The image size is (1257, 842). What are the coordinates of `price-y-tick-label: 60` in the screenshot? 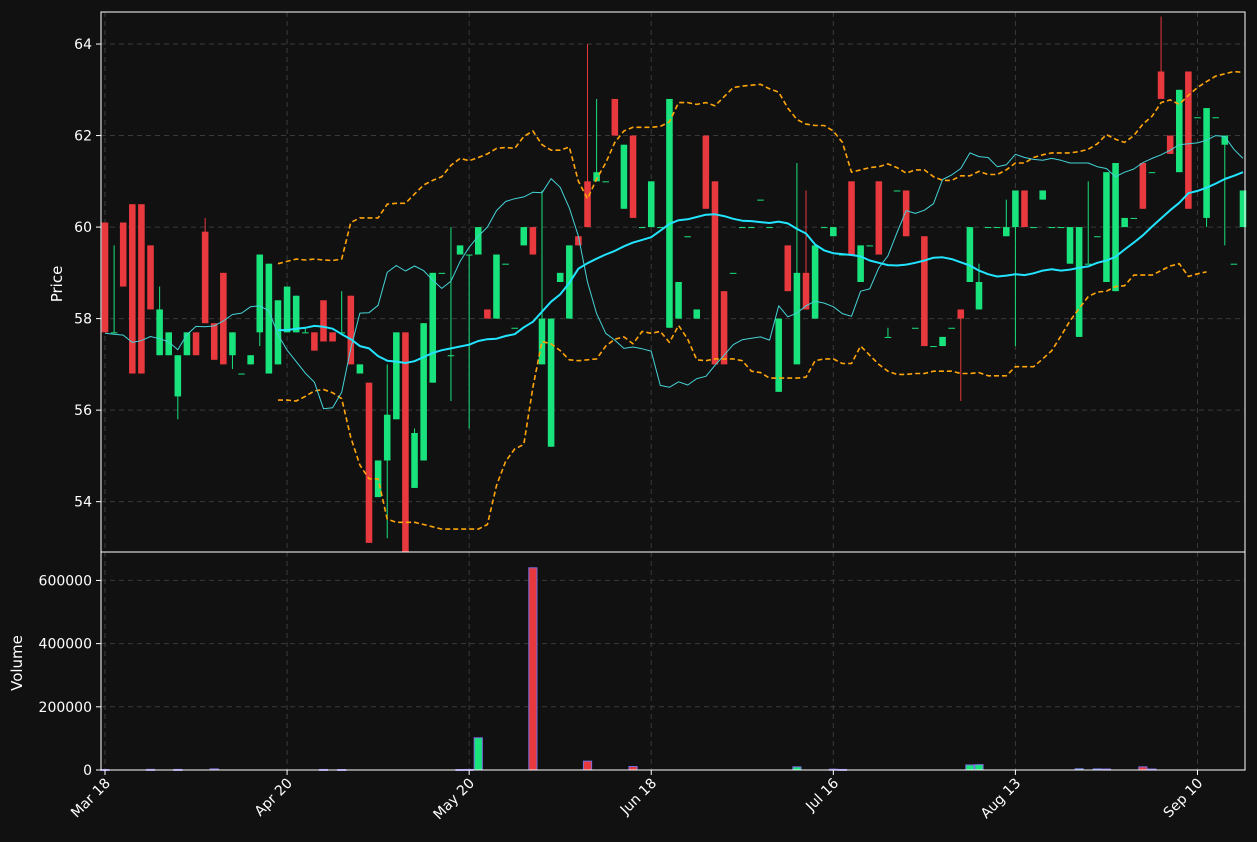 It's located at (83, 228).